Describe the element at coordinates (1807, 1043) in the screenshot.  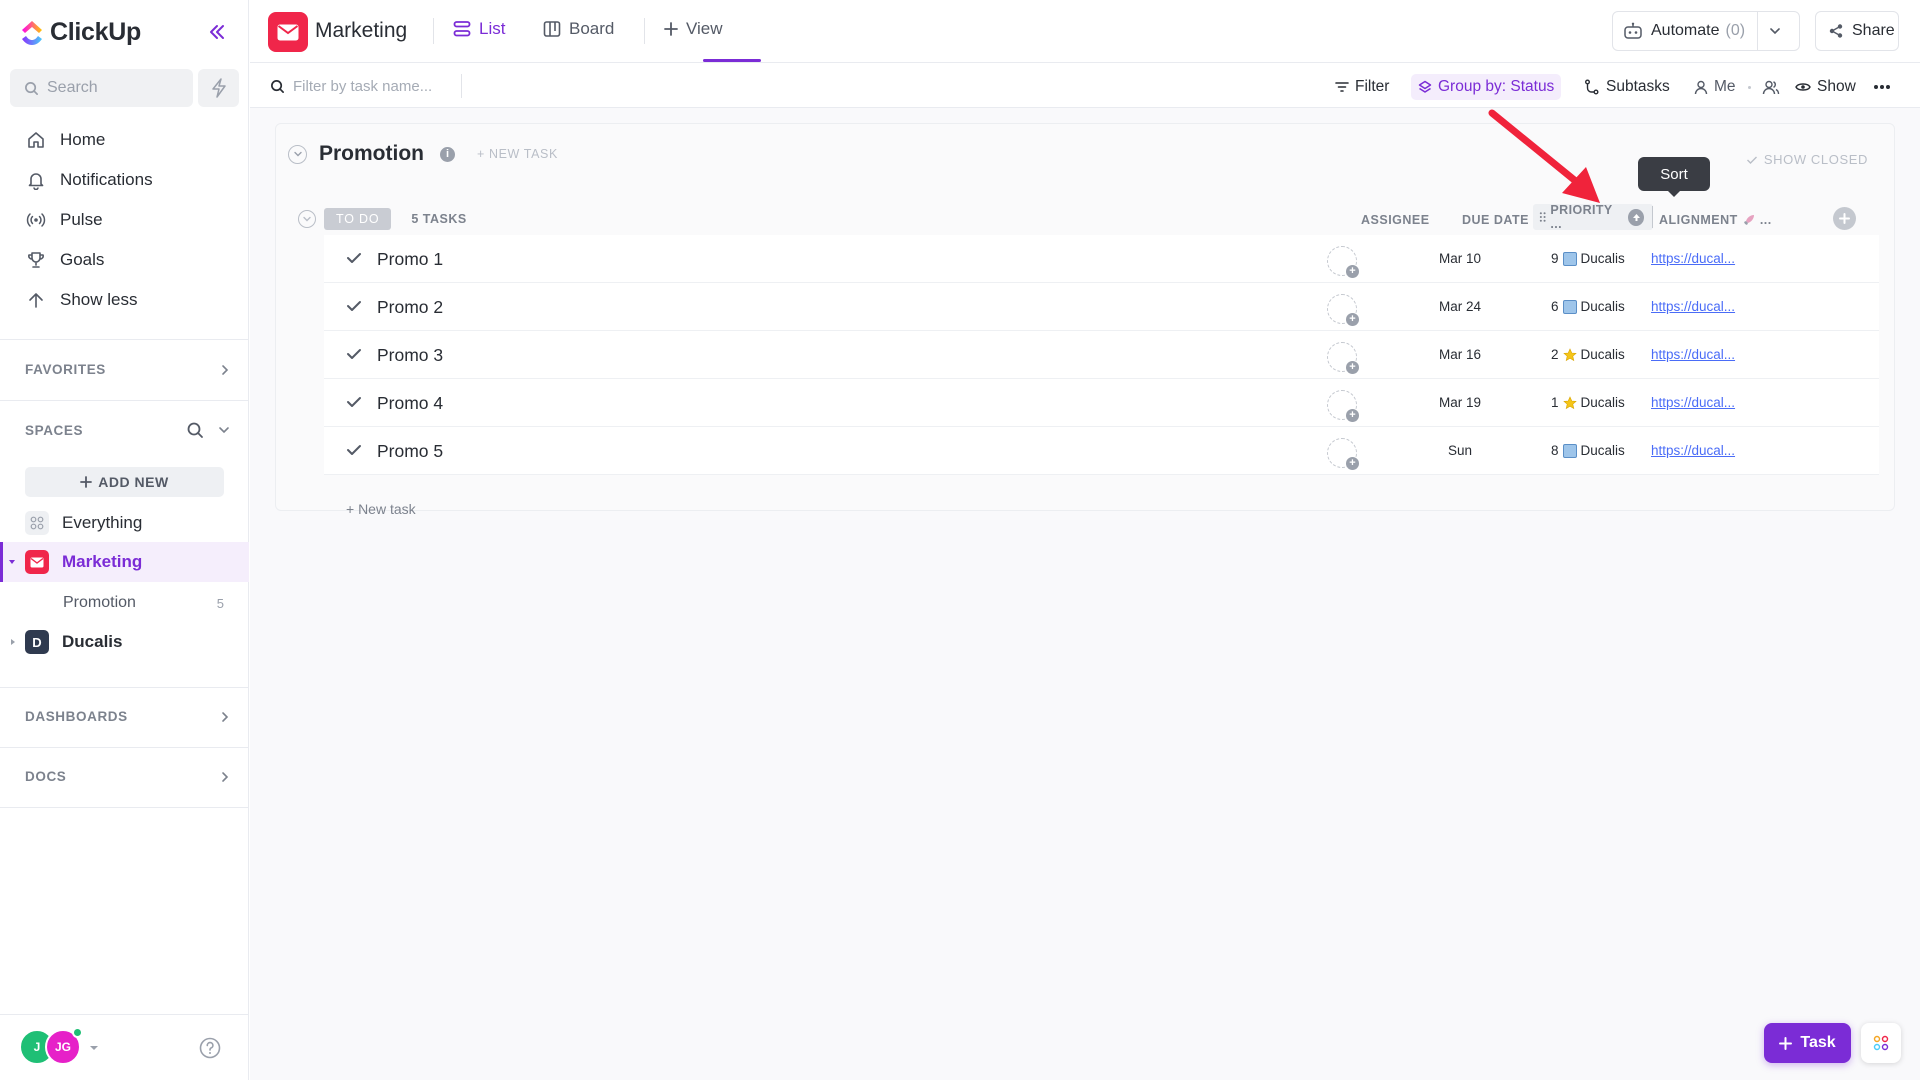
I see `new-task-fab-button: Task` at that location.